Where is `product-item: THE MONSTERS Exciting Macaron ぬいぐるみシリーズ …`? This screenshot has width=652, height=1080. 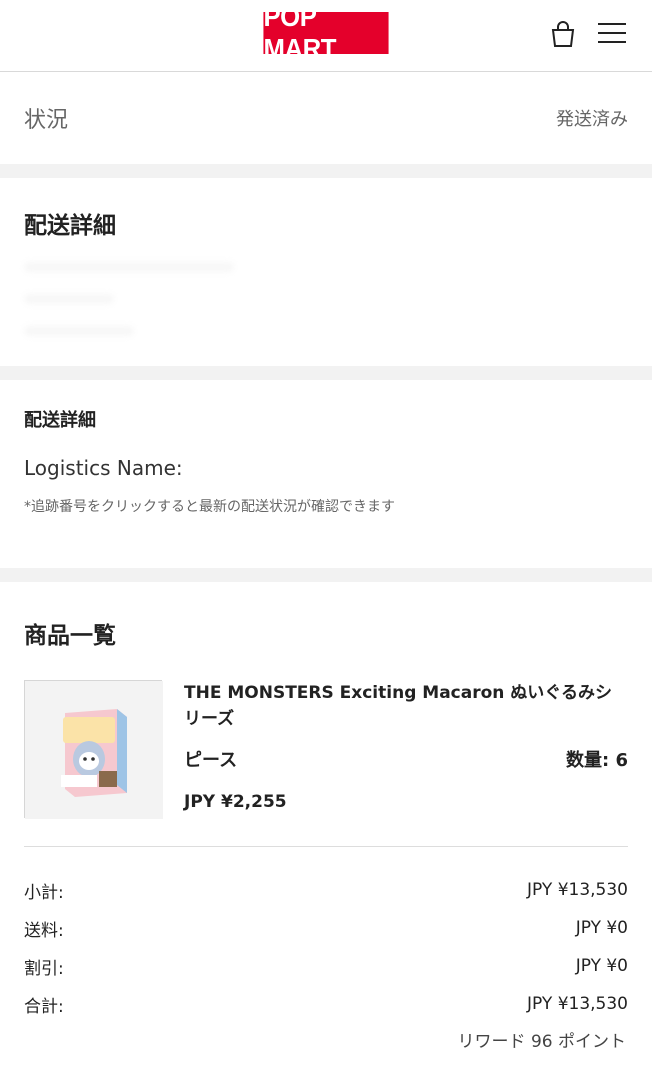
product-item: THE MONSTERS Exciting Macaron ぬいぐるみシリーズ … is located at coordinates (326, 763).